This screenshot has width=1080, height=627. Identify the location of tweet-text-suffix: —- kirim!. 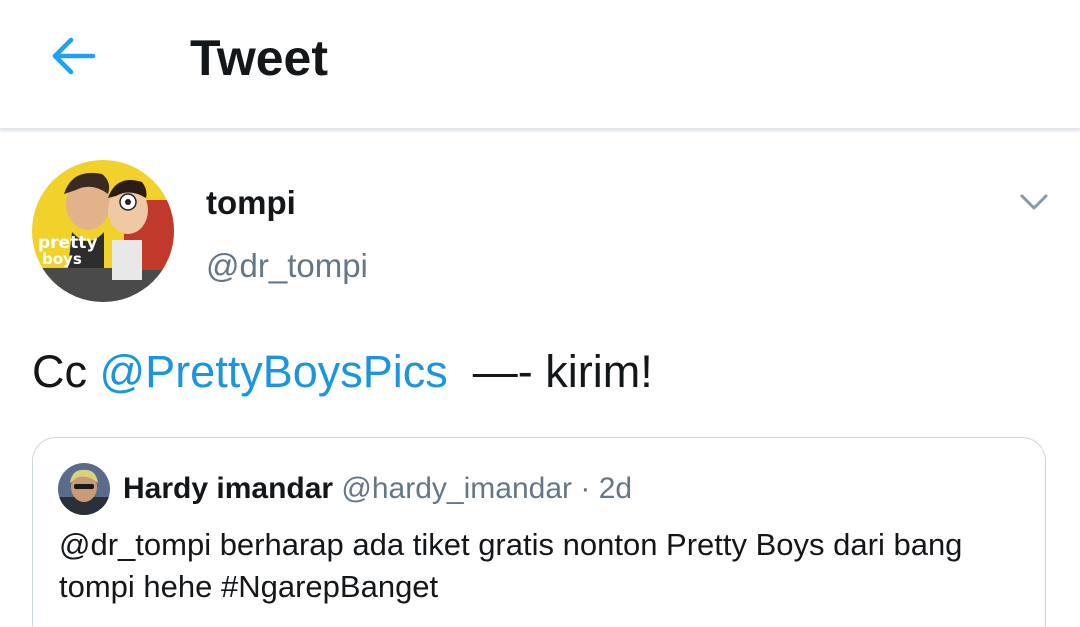
(550, 371).